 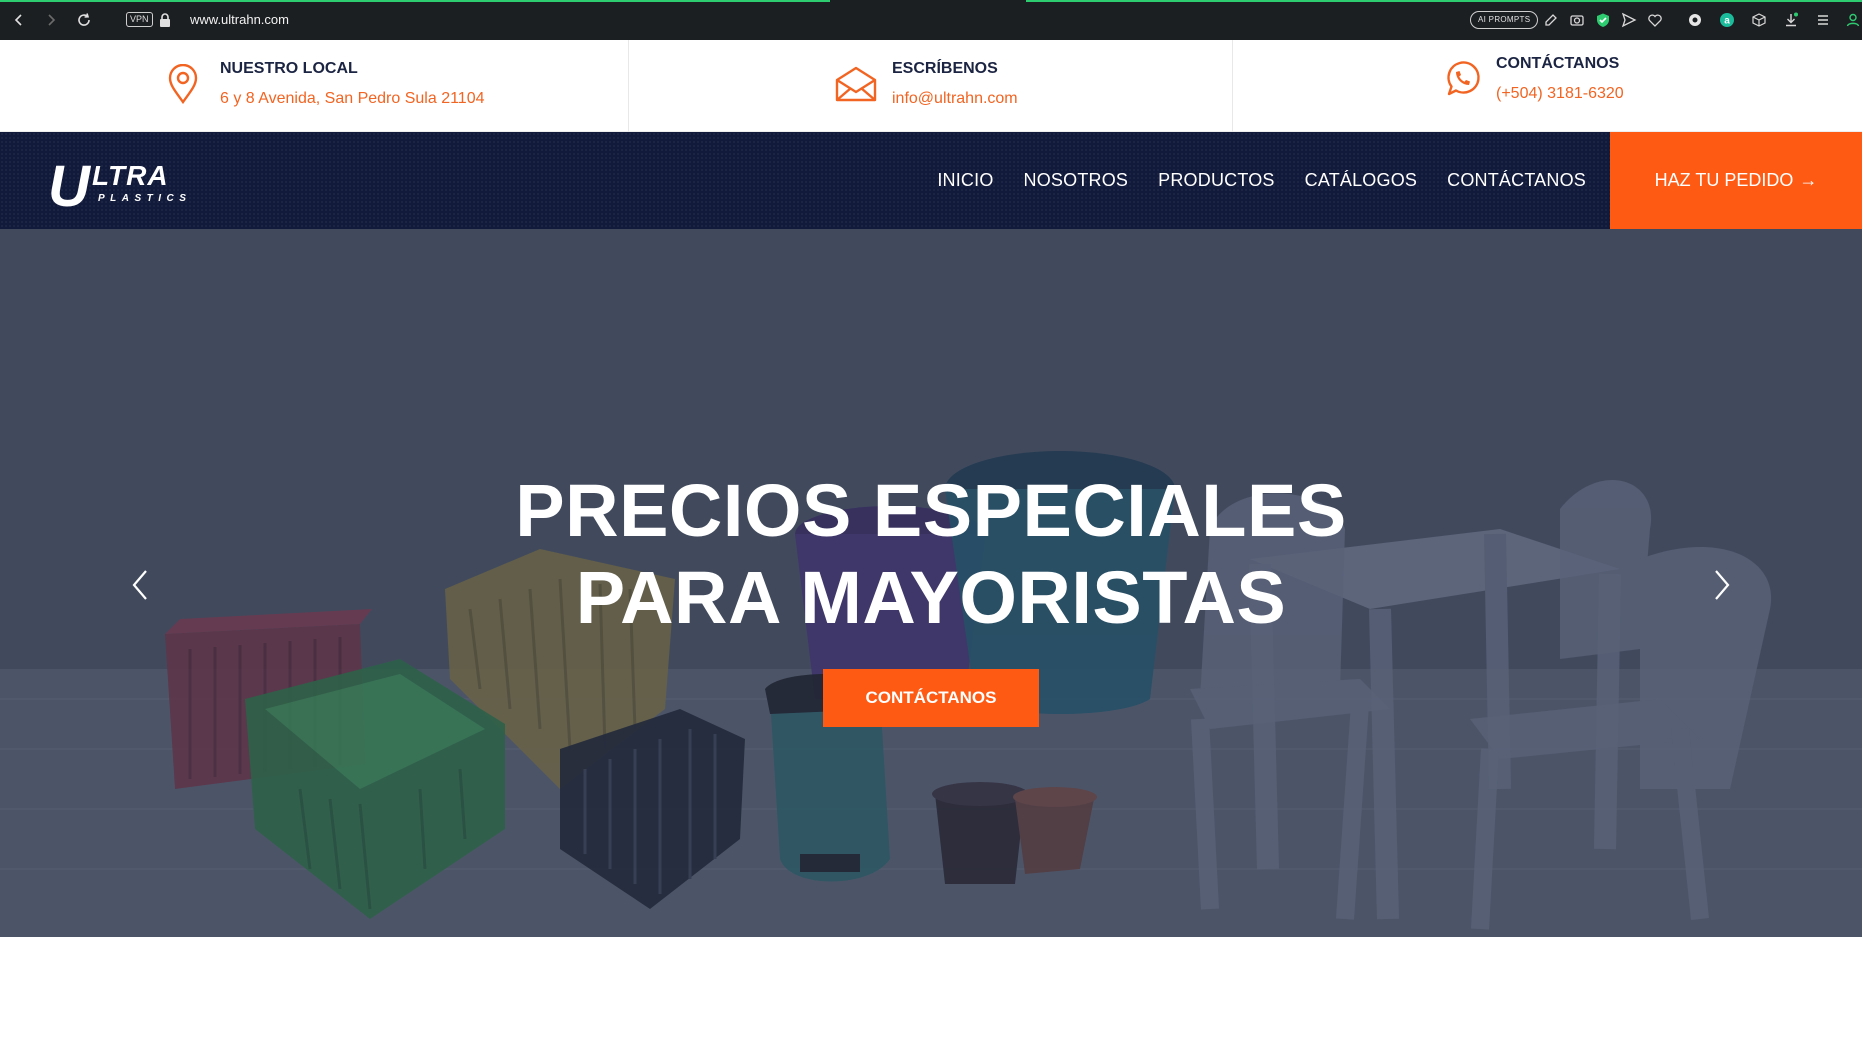 I want to click on extension-puzzle-icon, so click(x=1695, y=20).